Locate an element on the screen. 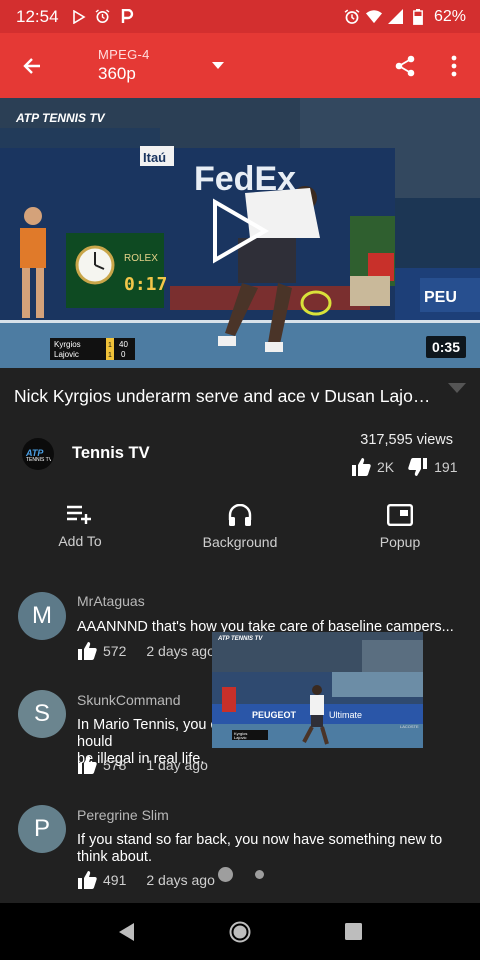 This screenshot has height=960, width=480. comment-author: SkunkCommand is located at coordinates (129, 700).